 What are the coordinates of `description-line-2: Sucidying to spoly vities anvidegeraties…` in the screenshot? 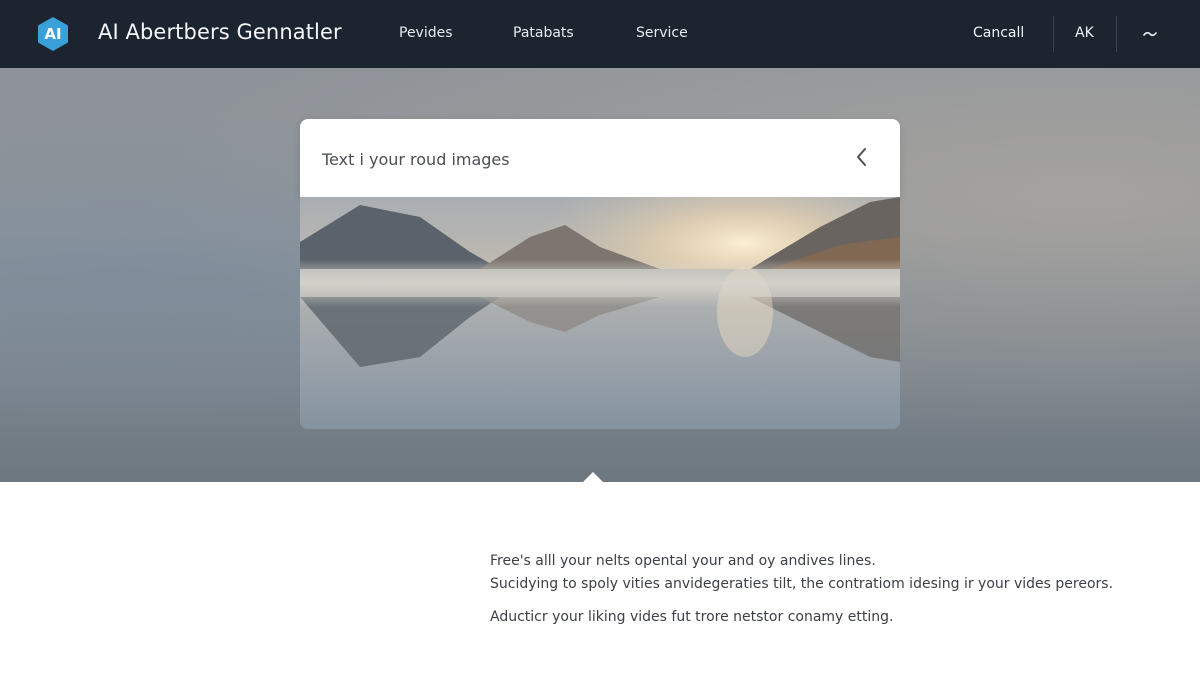 It's located at (802, 584).